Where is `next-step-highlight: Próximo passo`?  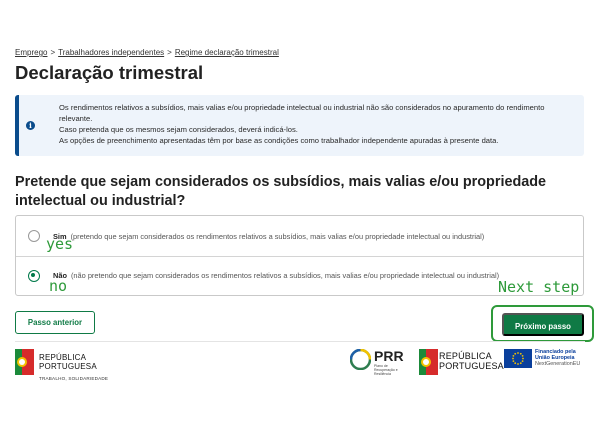 next-step-highlight: Próximo passo is located at coordinates (542, 323).